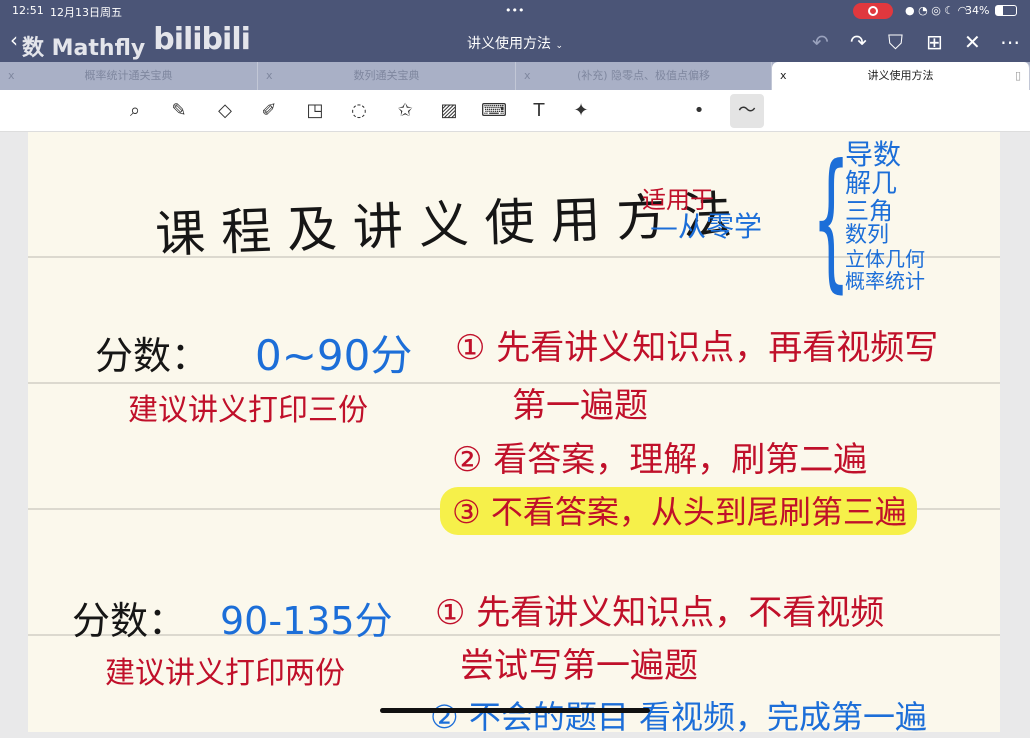  What do you see at coordinates (1018, 76) in the screenshot?
I see `split-view-icon: ▯` at bounding box center [1018, 76].